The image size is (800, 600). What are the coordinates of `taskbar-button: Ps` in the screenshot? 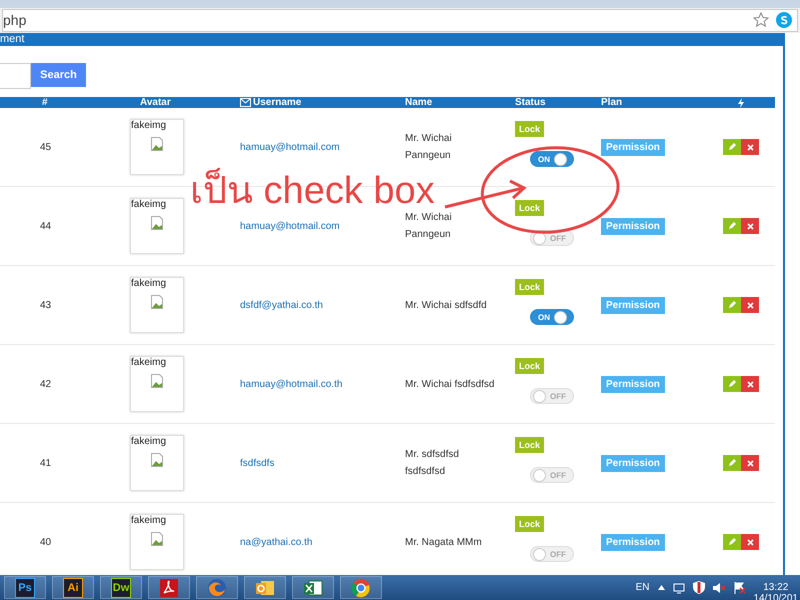 It's located at (25, 587).